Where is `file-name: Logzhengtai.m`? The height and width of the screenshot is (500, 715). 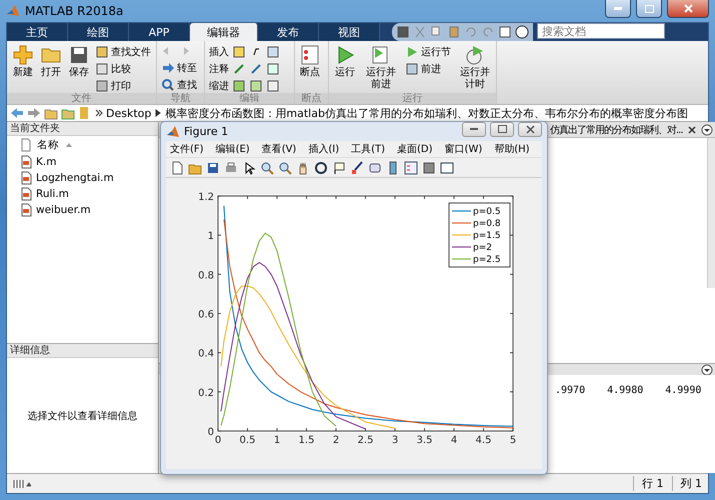
file-name: Logzhengtai.m is located at coordinates (75, 178).